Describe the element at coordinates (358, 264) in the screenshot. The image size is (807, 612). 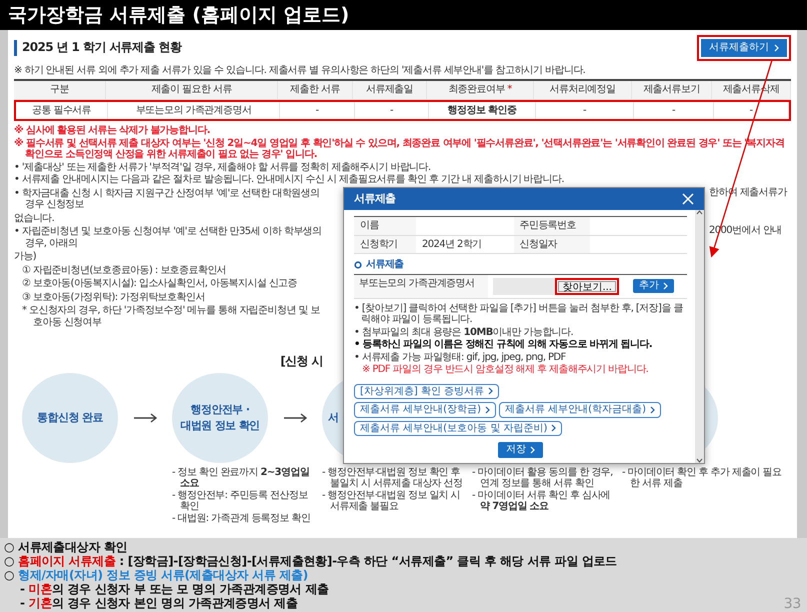
I see `ring-icon` at that location.